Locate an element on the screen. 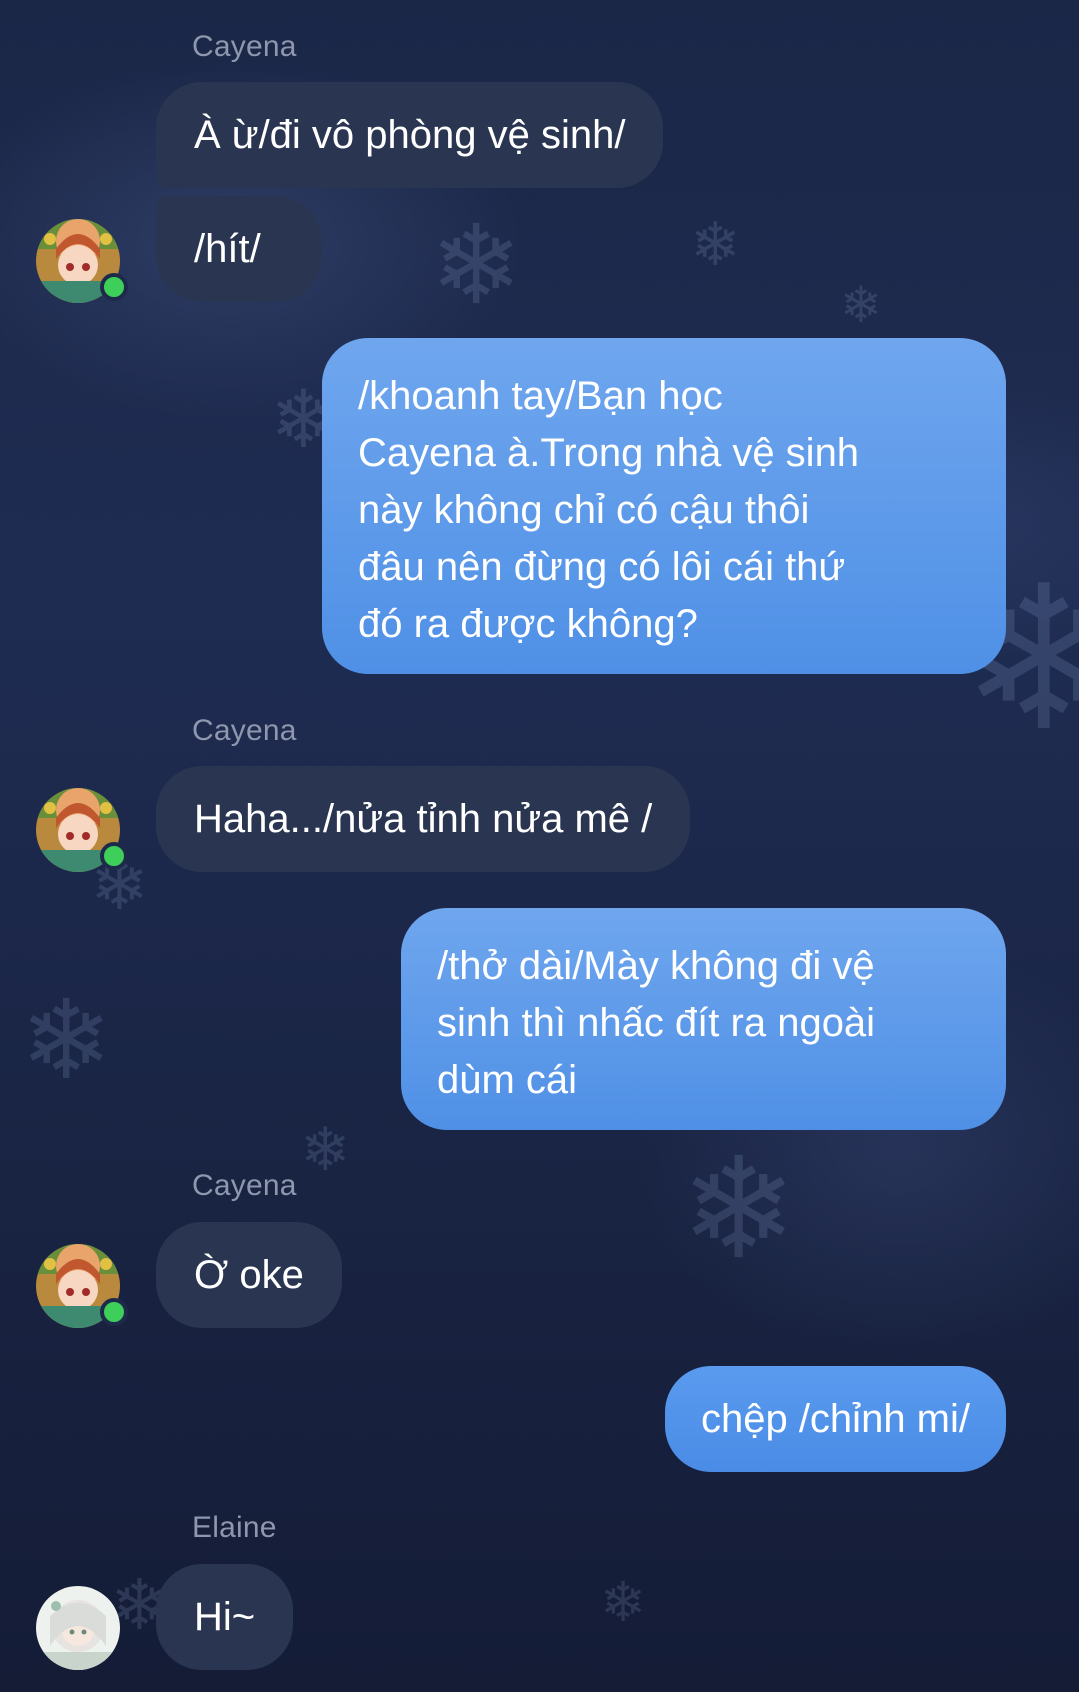 This screenshot has height=1692, width=1079. outgoing-message-bubble: chệp /chỉnh mi/ is located at coordinates (835, 1419).